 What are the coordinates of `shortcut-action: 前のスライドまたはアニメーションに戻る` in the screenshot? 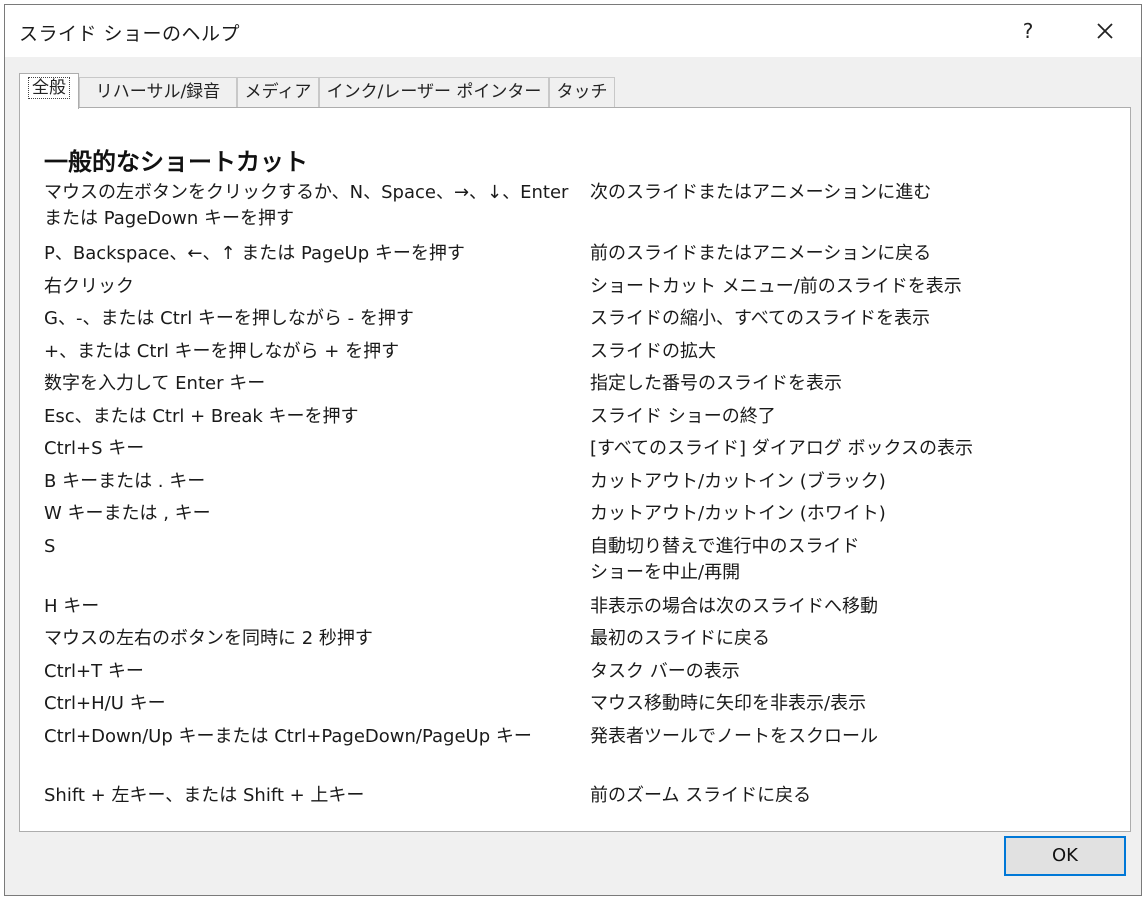 It's located at (761, 253).